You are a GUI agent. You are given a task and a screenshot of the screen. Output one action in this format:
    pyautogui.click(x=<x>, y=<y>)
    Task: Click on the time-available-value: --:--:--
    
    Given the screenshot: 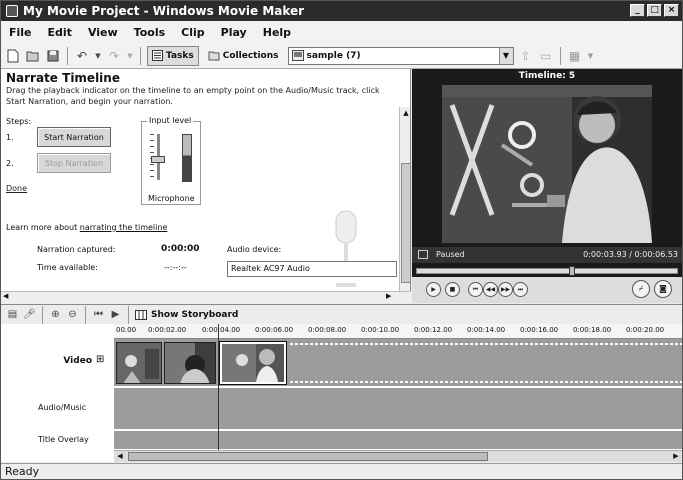 What is the action you would take?
    pyautogui.click(x=175, y=267)
    